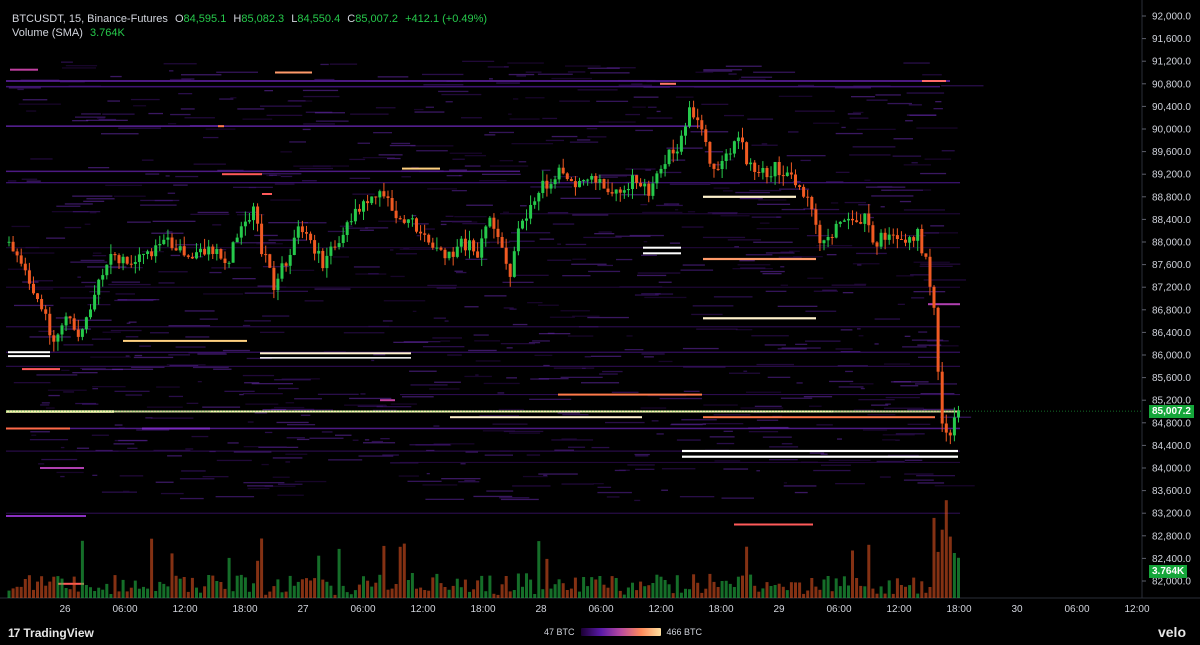  I want to click on volume-indicator-label: Volume (SMA), so click(47, 33).